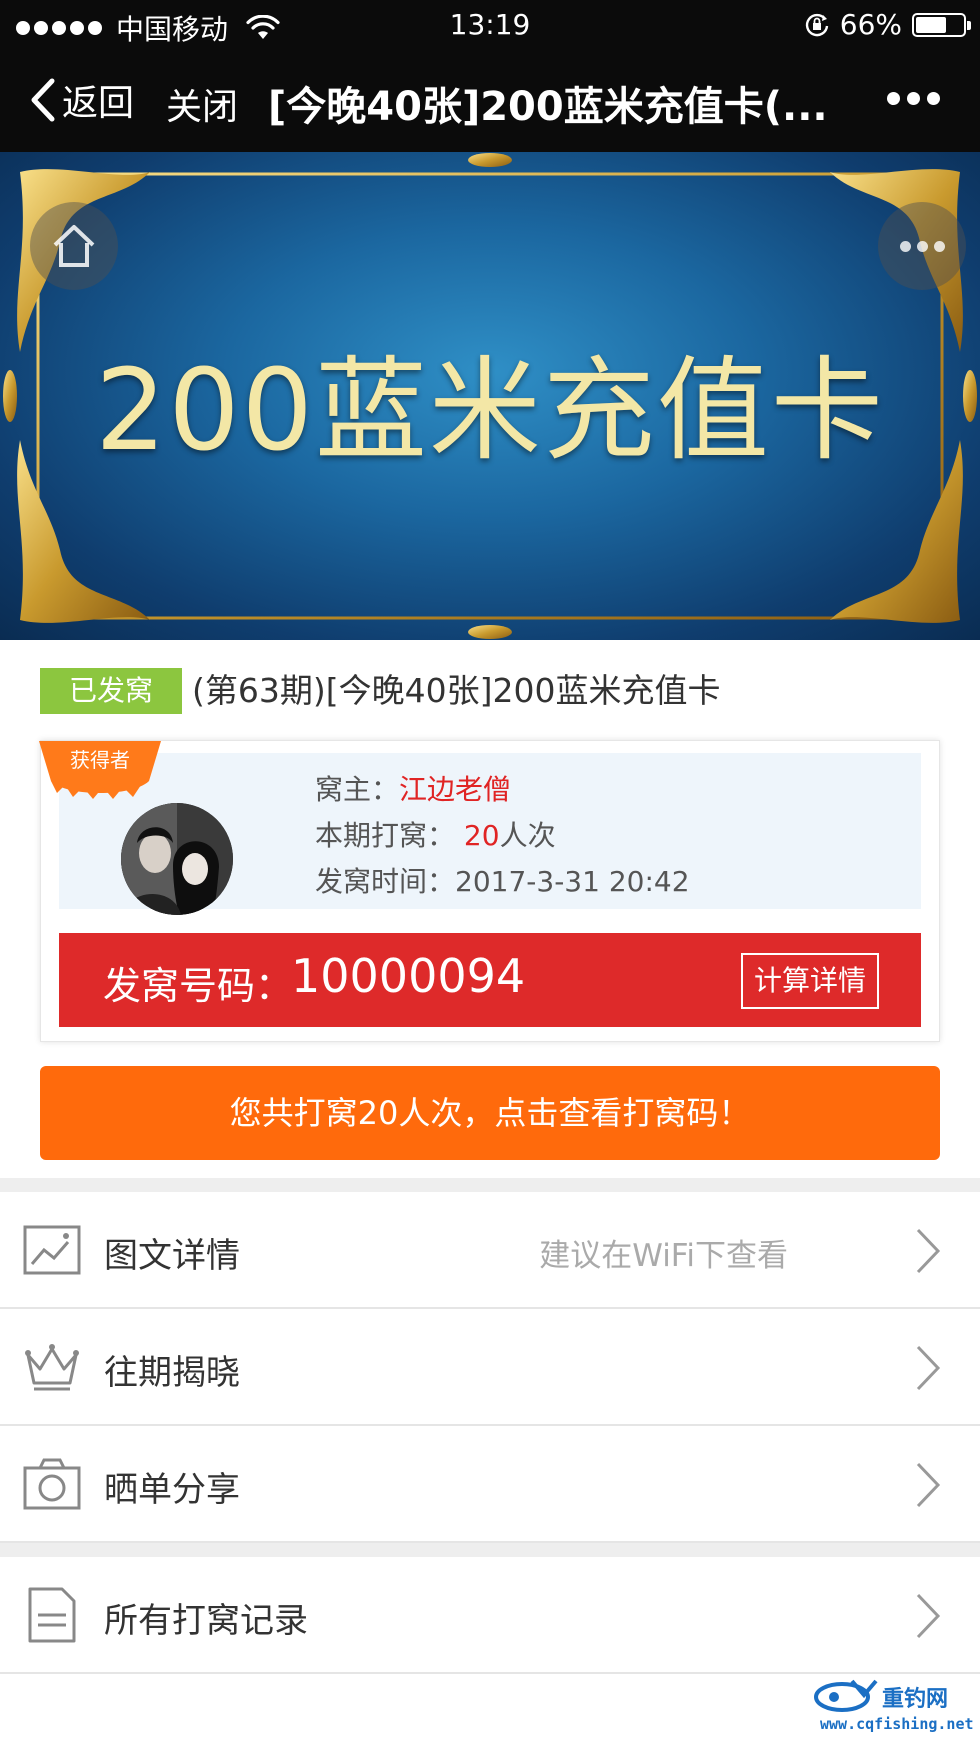 This screenshot has height=1743, width=980. What do you see at coordinates (490, 411) in the screenshot?
I see `banner-title: 200蓝米充值卡` at bounding box center [490, 411].